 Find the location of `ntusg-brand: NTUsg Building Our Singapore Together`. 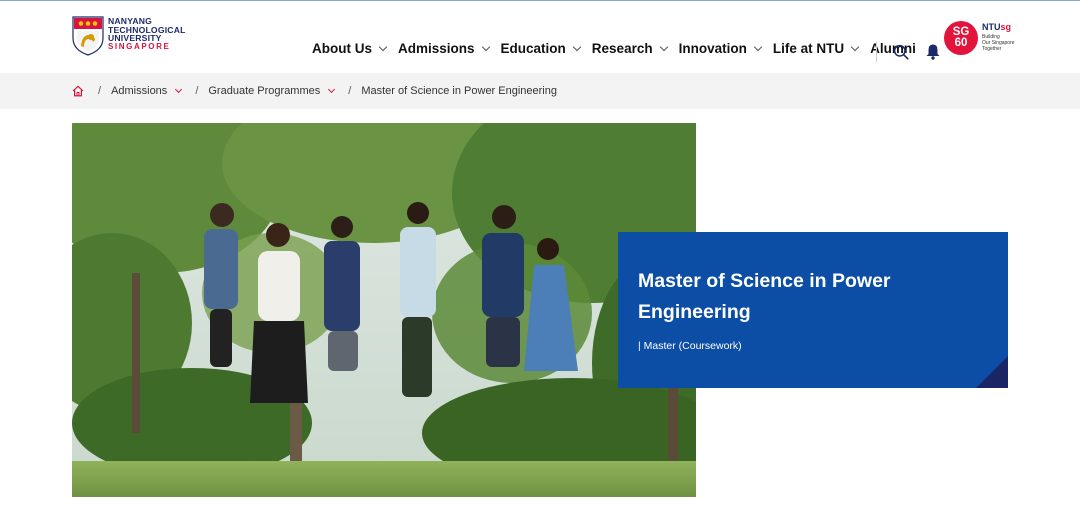

ntusg-brand: NTUsg Building Our Singapore Together is located at coordinates (998, 37).